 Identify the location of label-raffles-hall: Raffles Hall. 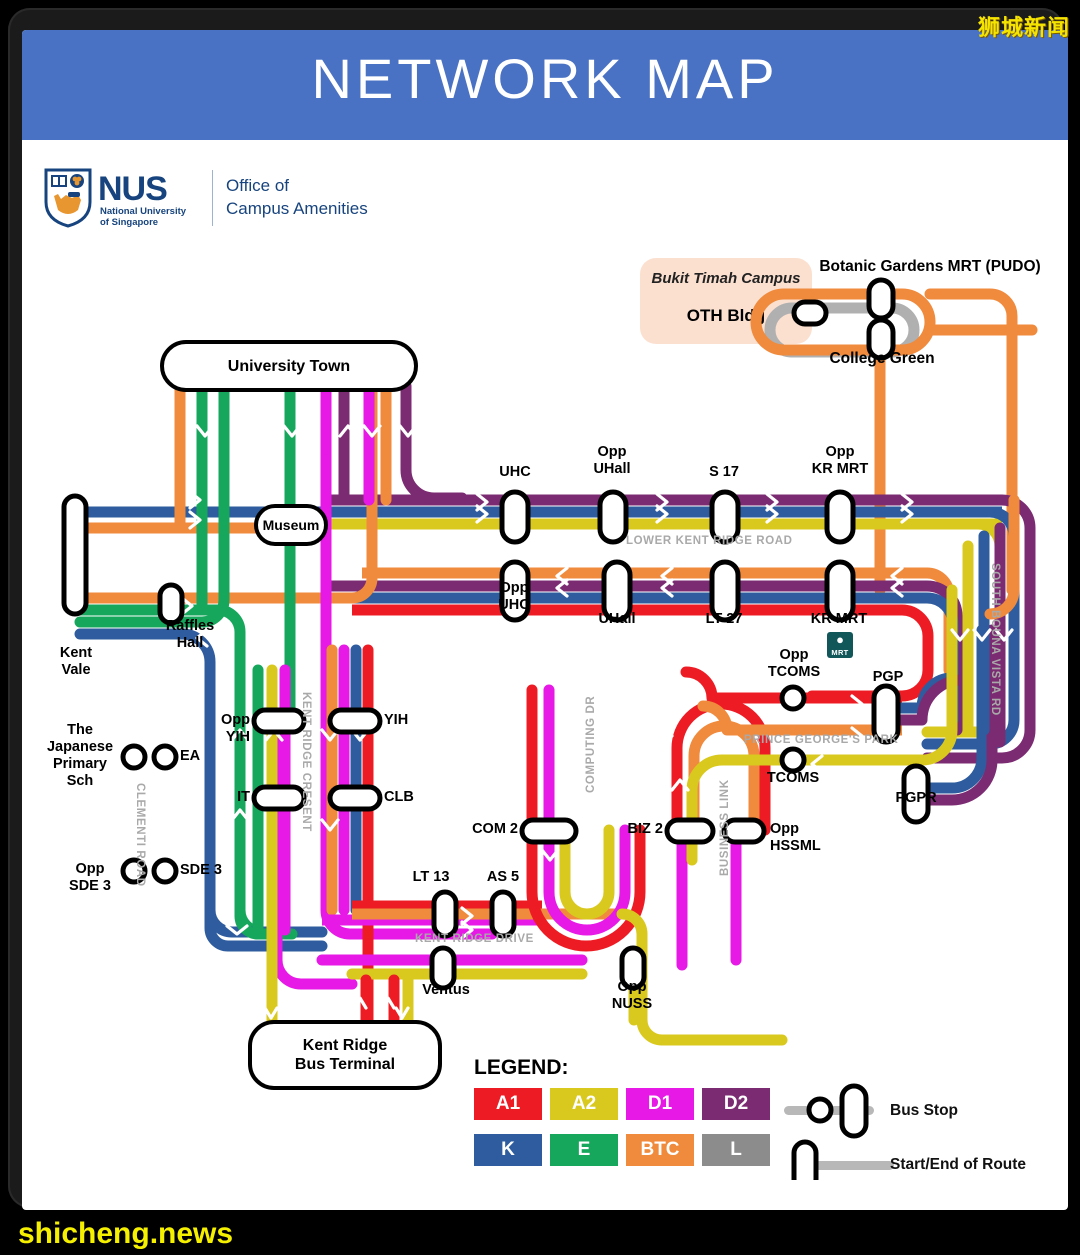
(190, 634).